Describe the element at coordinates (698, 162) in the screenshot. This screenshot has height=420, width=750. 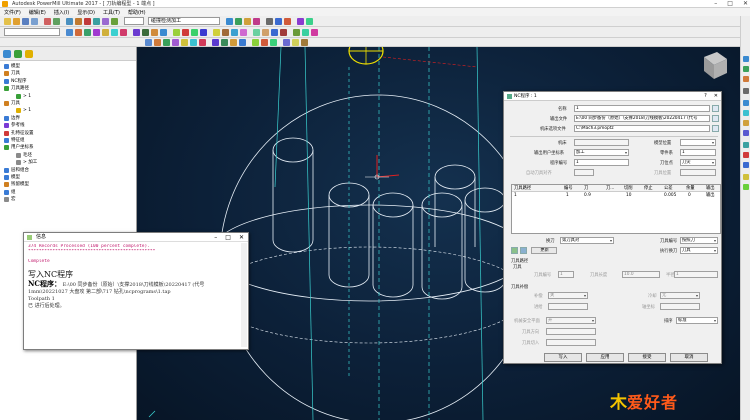
I see `tool-value-select: 刀尖` at that location.